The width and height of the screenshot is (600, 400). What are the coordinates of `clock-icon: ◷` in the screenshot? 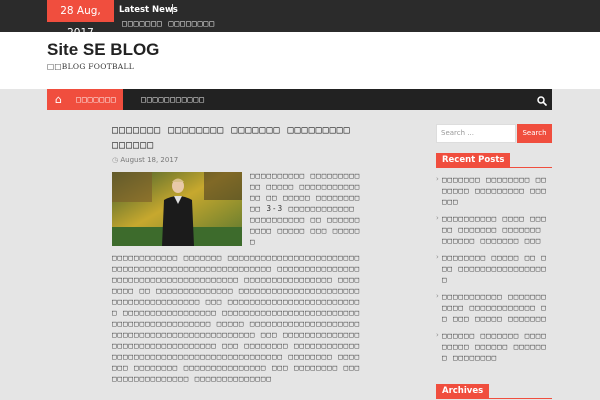 It's located at (115, 160).